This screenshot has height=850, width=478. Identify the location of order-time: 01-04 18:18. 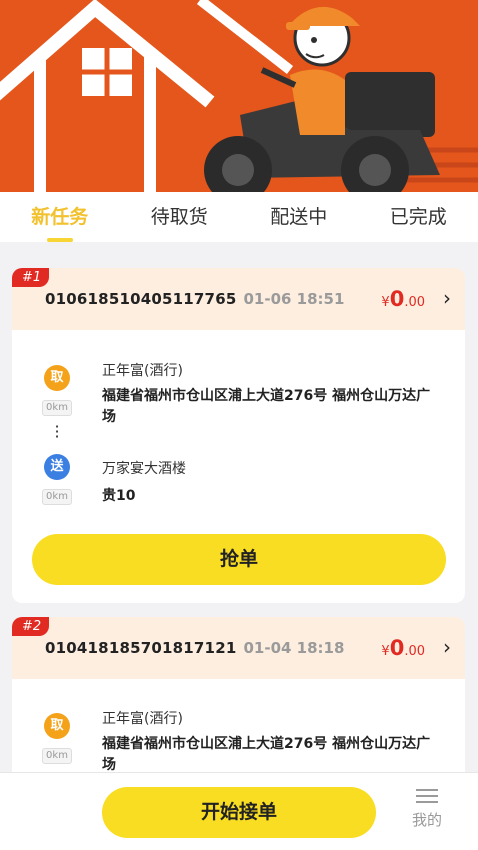
(294, 648).